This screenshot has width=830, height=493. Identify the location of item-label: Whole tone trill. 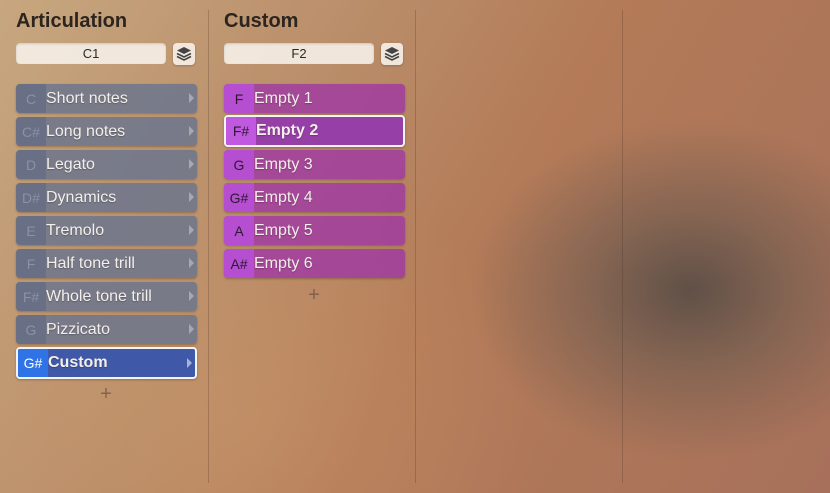
(99, 296).